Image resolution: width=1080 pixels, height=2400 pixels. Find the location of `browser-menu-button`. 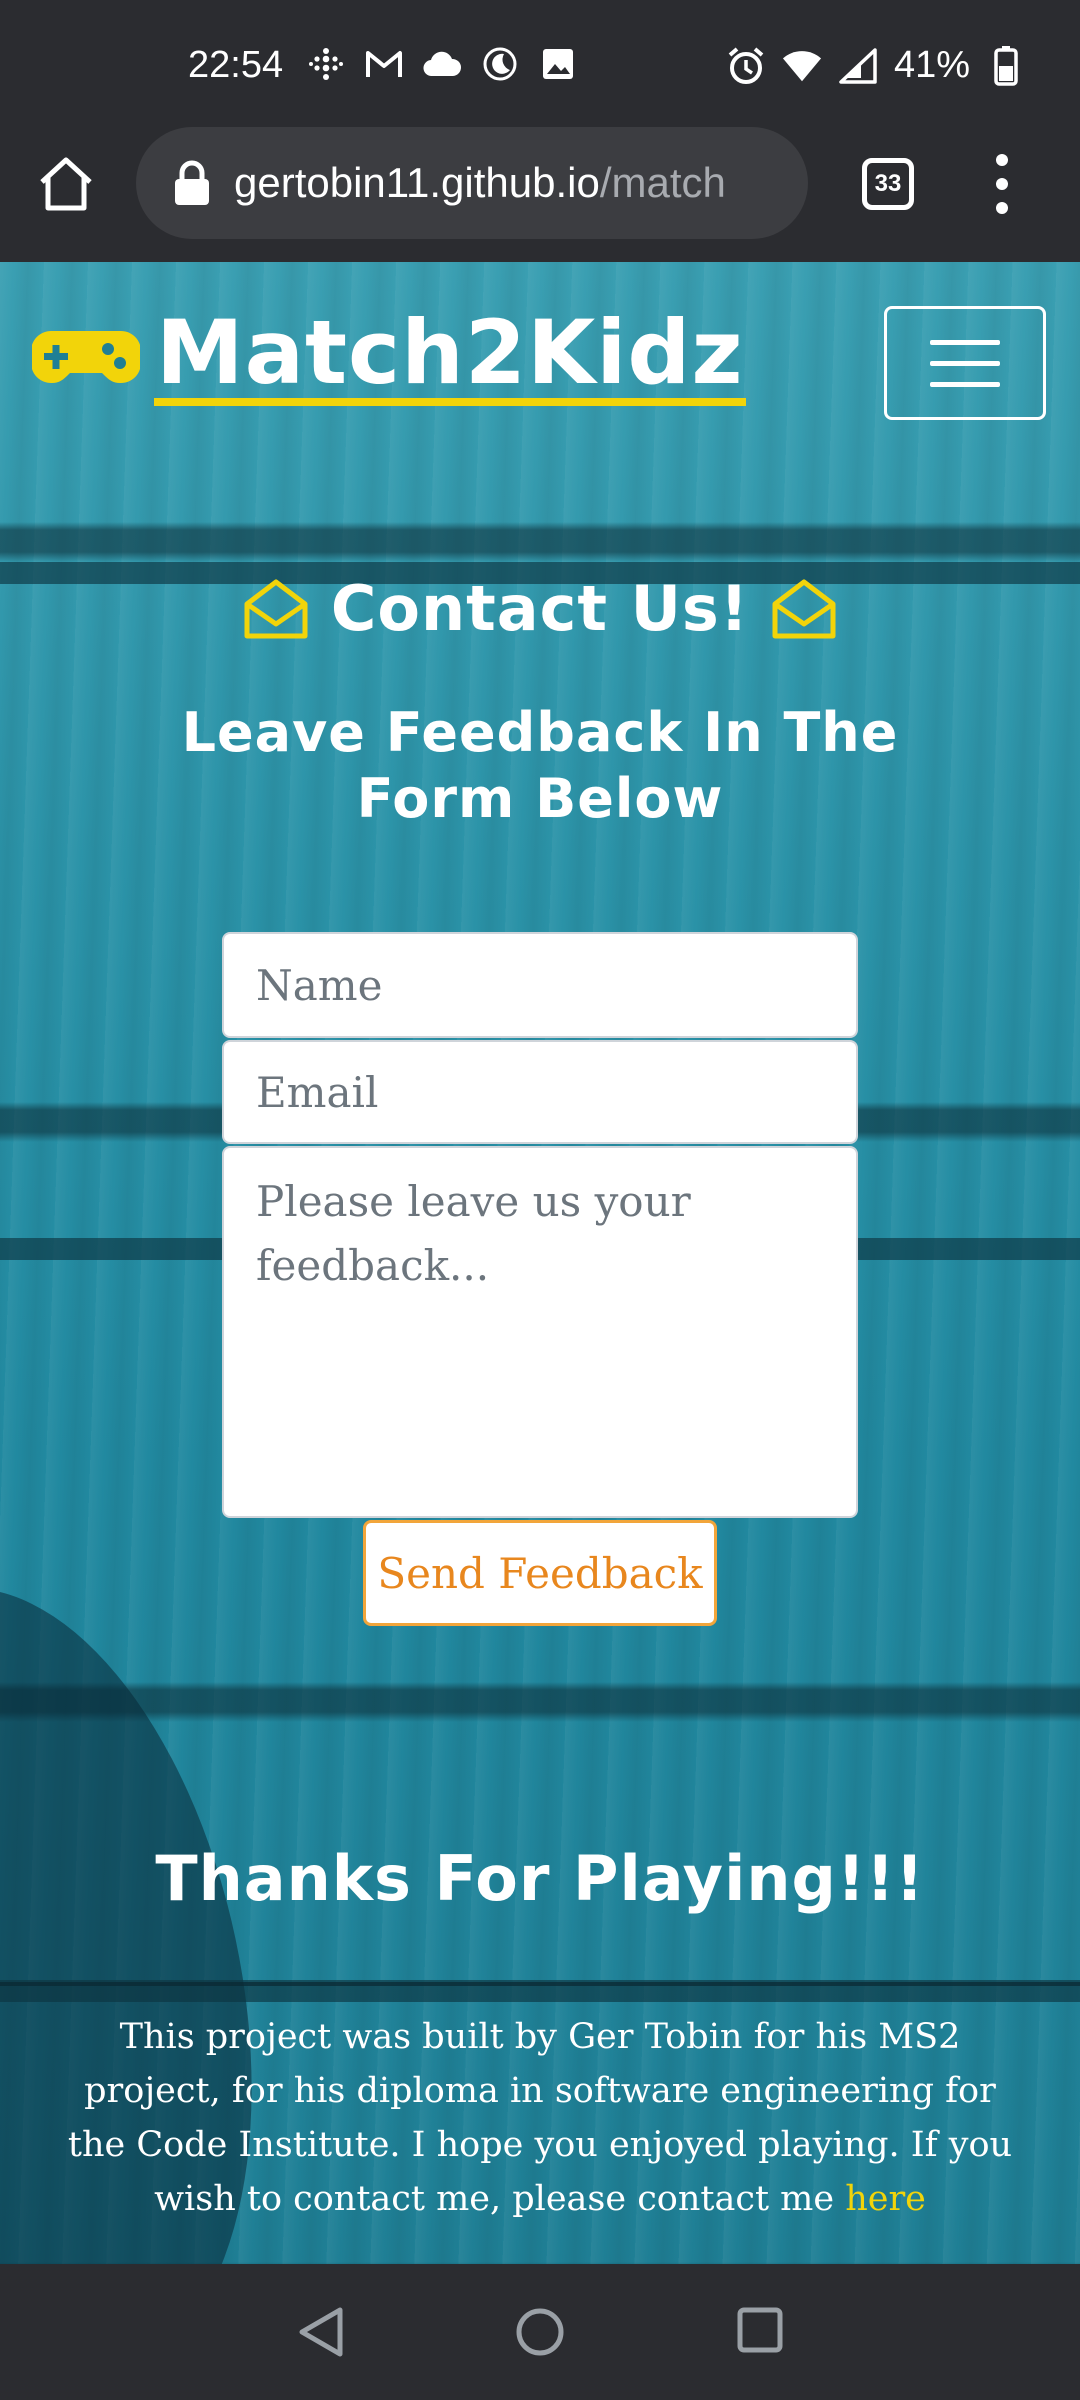

browser-menu-button is located at coordinates (1002, 184).